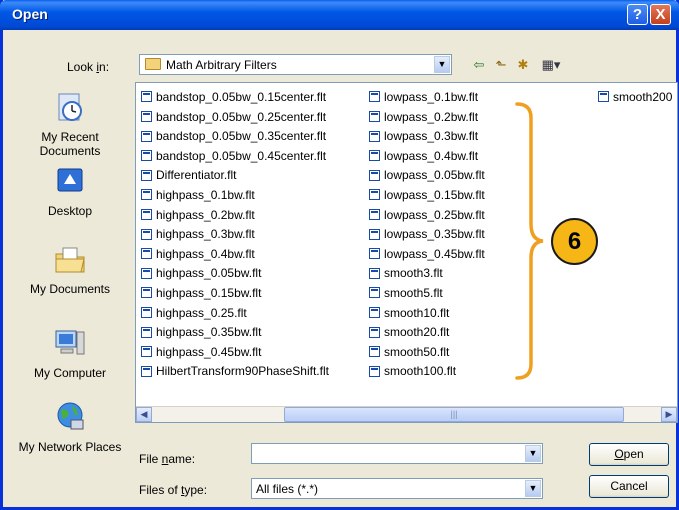 The image size is (679, 510). I want to click on list-item: bandstop_0.05bw_0.25center.flt, so click(252, 117).